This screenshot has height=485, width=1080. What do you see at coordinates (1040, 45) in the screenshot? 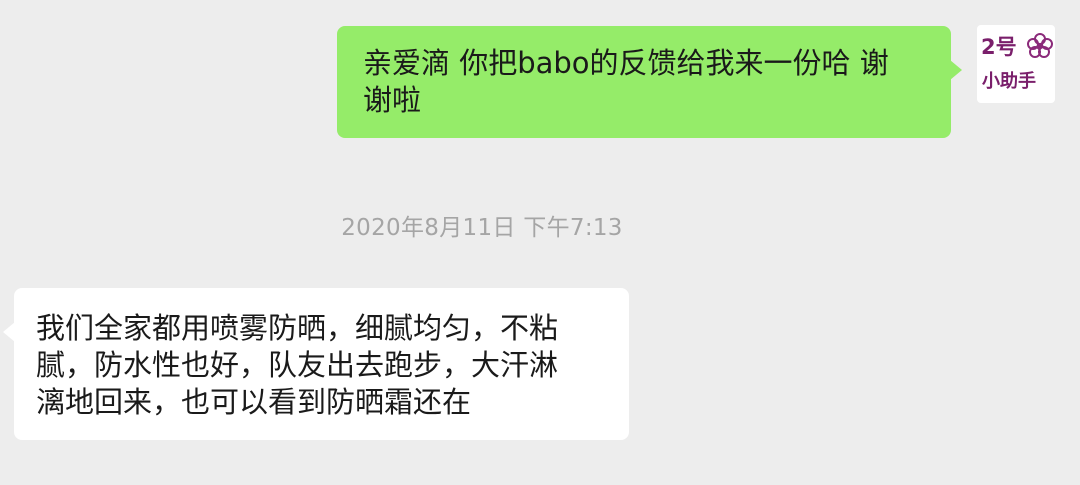
I see `flower-icon` at bounding box center [1040, 45].